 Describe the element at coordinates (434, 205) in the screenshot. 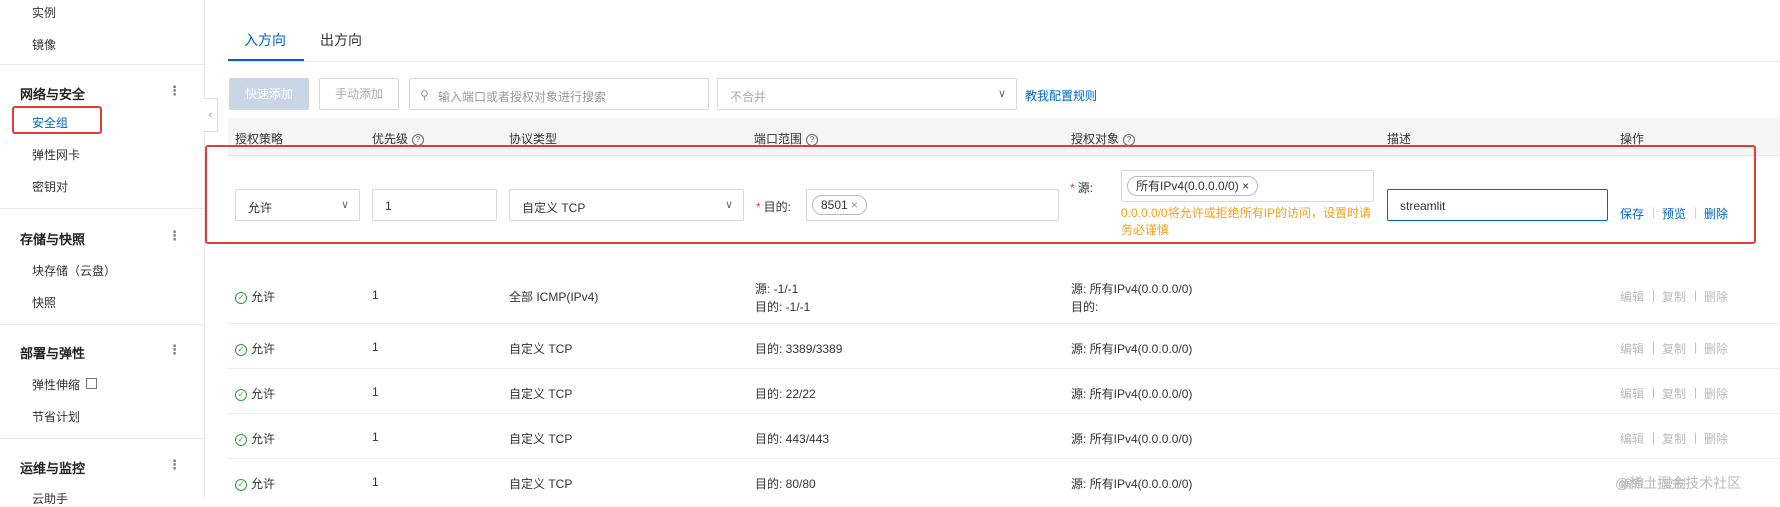

I see `priority-input: 1` at that location.